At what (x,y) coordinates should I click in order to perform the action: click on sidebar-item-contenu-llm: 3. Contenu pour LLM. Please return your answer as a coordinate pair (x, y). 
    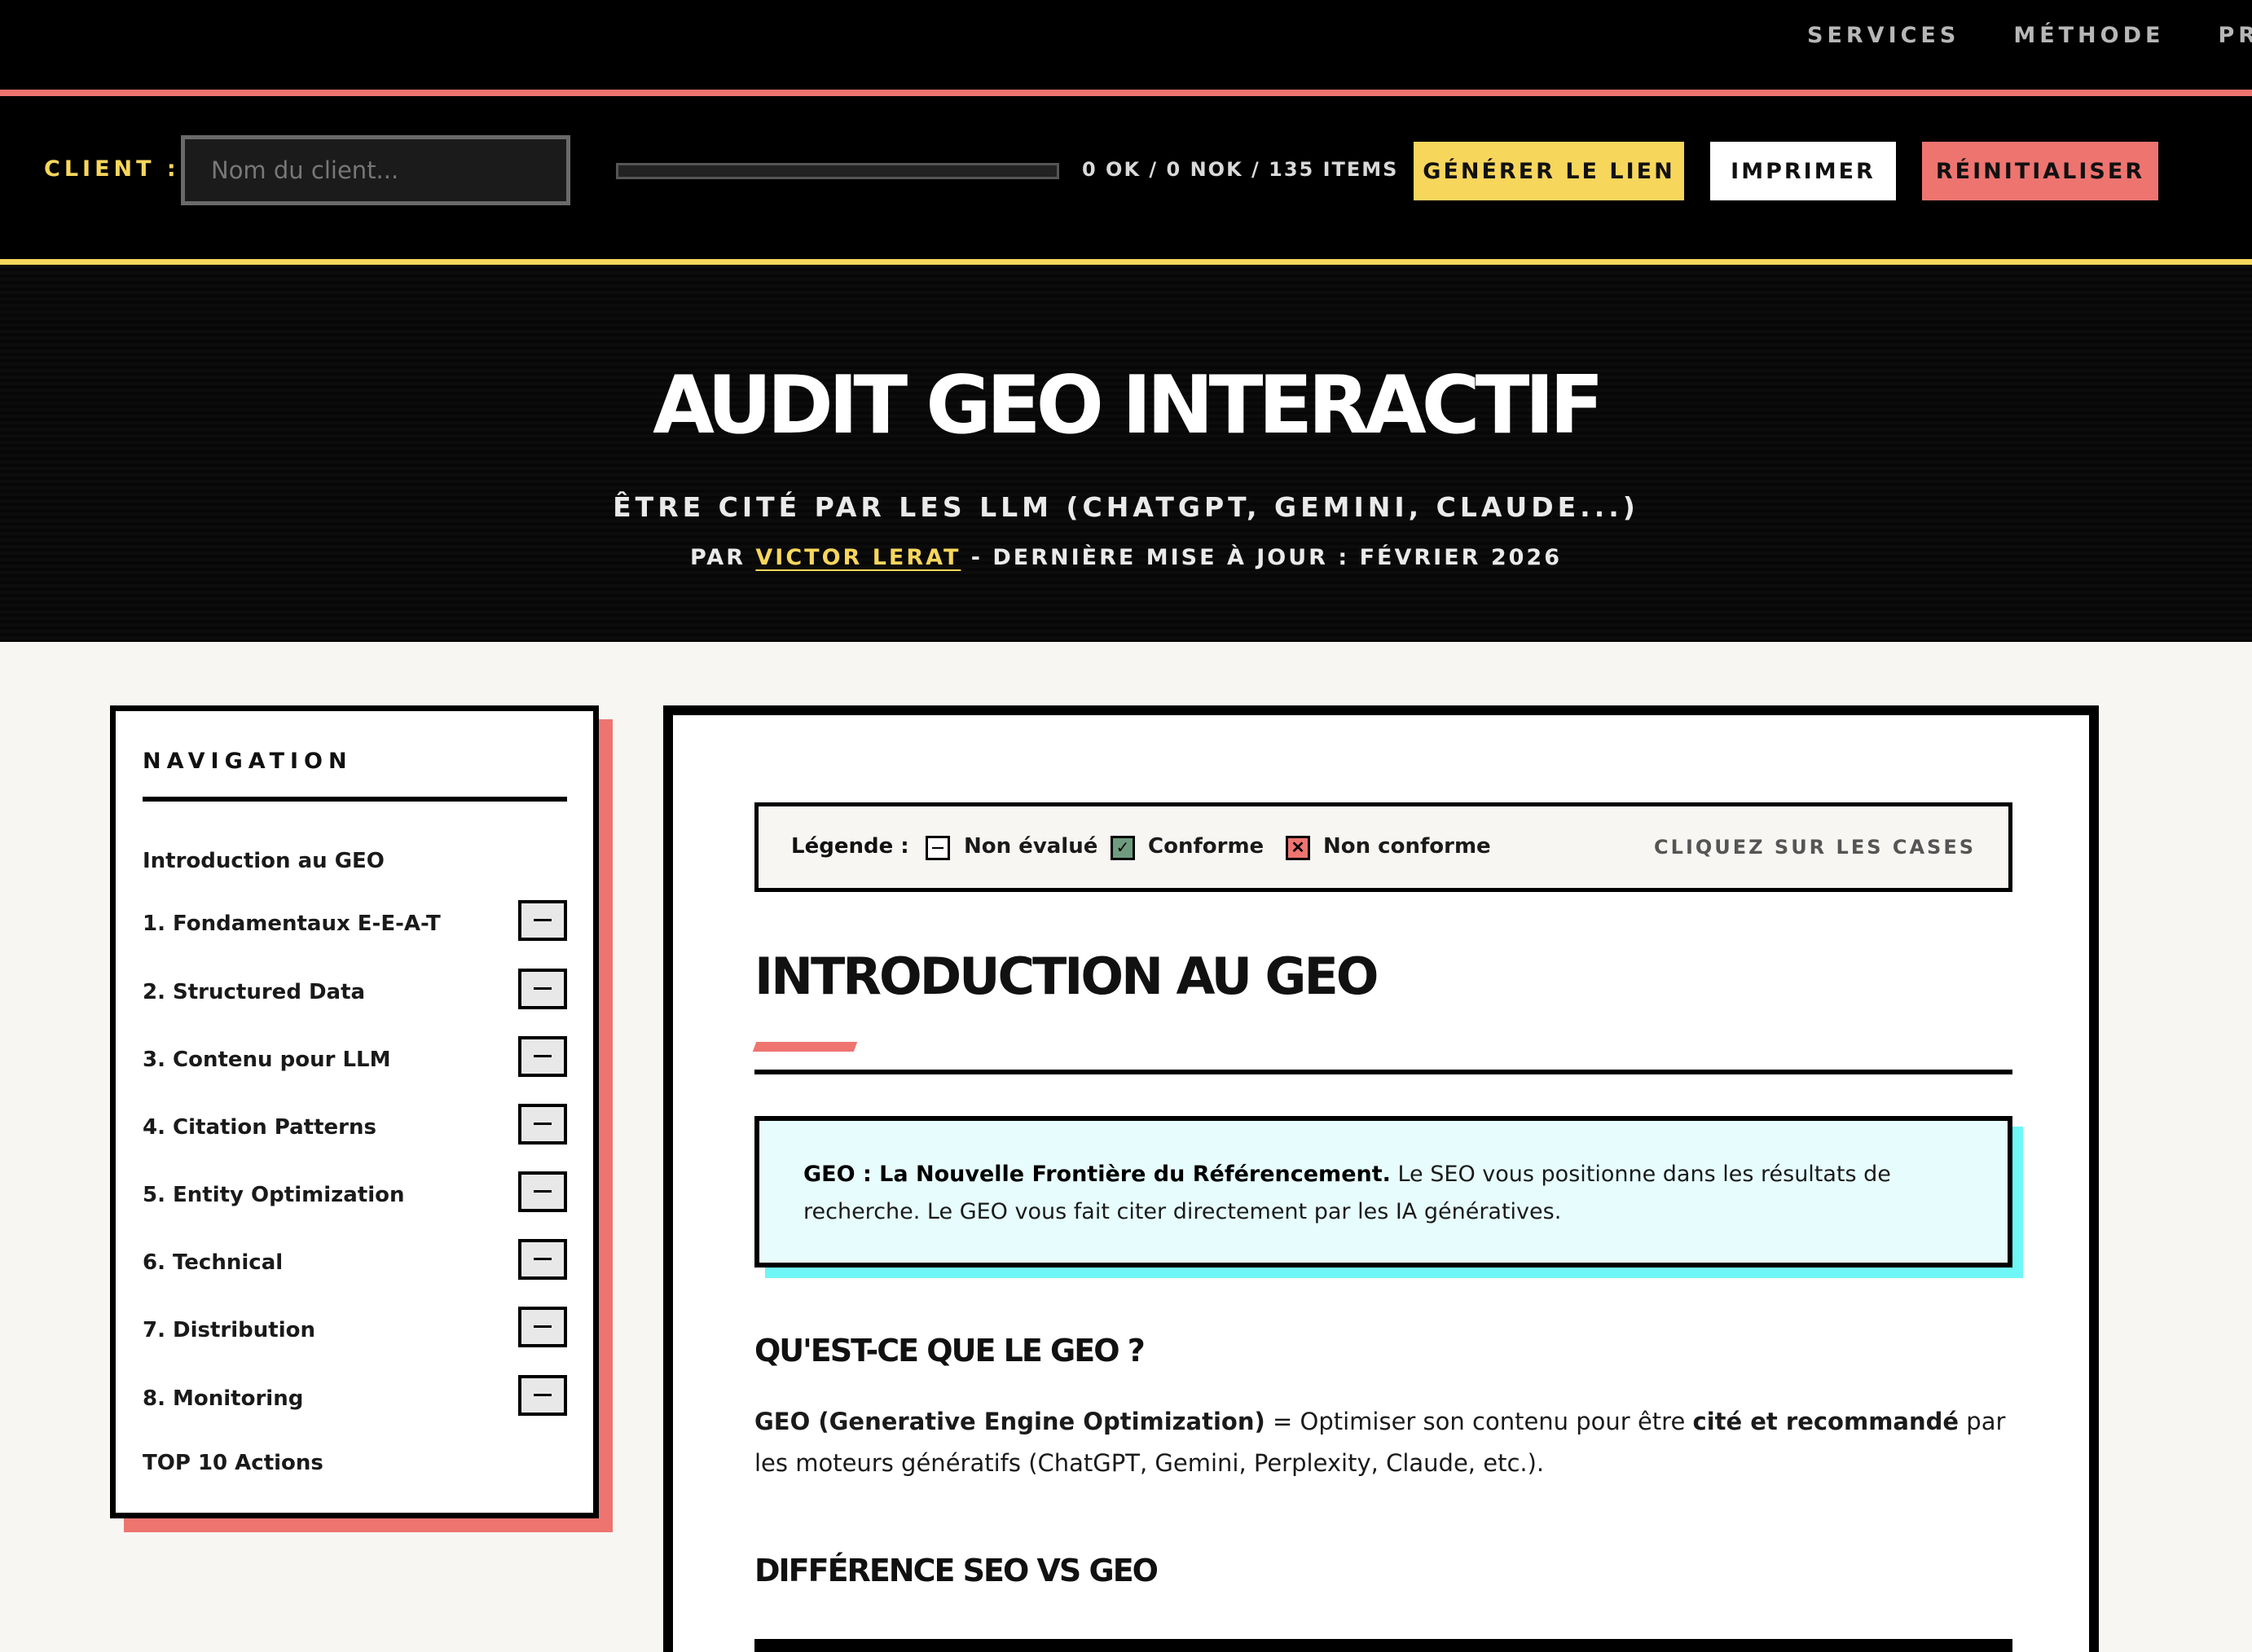
    Looking at the image, I should click on (355, 1060).